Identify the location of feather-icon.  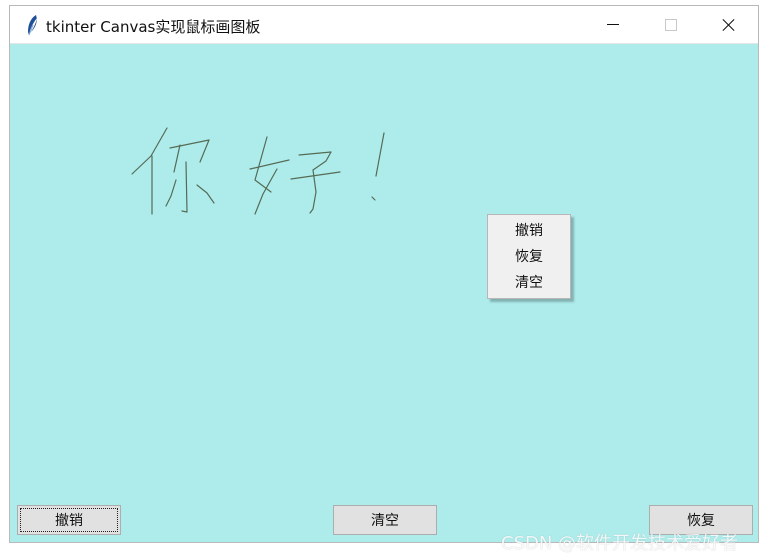
(32, 25).